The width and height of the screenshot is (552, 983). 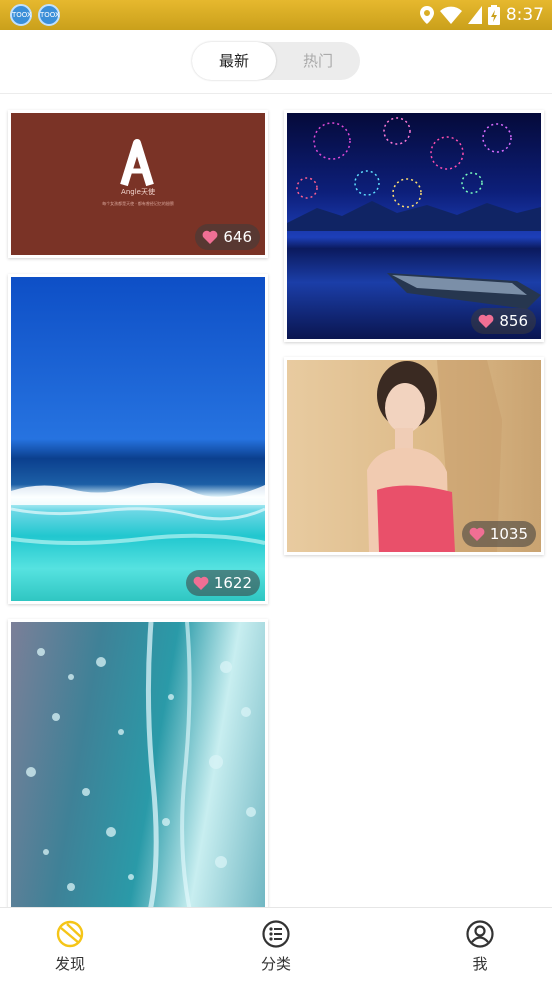 What do you see at coordinates (276, 15) in the screenshot?
I see `status-bar: TOOX TOOX 8:37` at bounding box center [276, 15].